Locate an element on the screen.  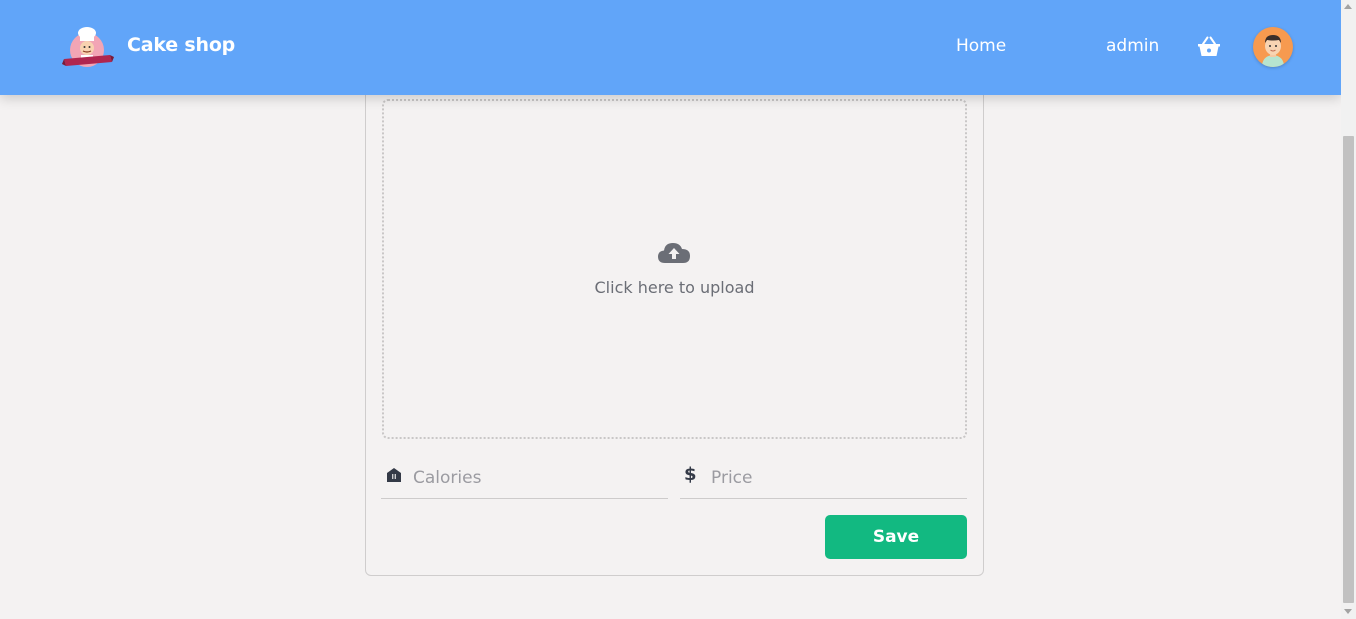
brand-name: Cake shop is located at coordinates (181, 45).